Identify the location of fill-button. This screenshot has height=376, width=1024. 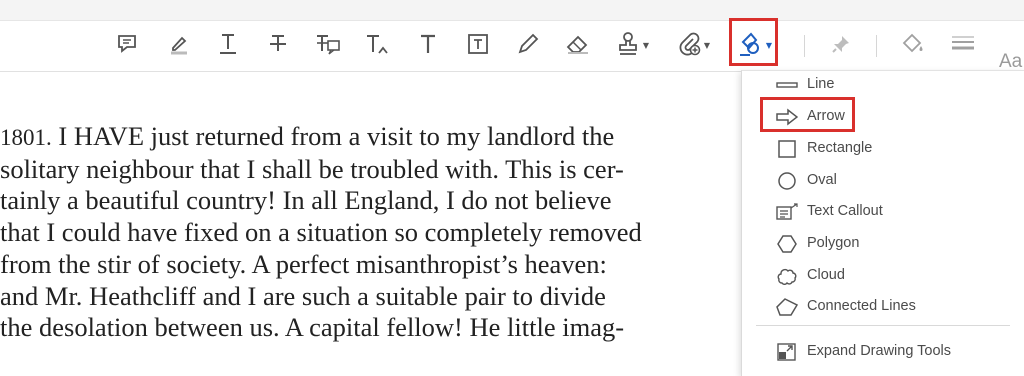
(913, 44).